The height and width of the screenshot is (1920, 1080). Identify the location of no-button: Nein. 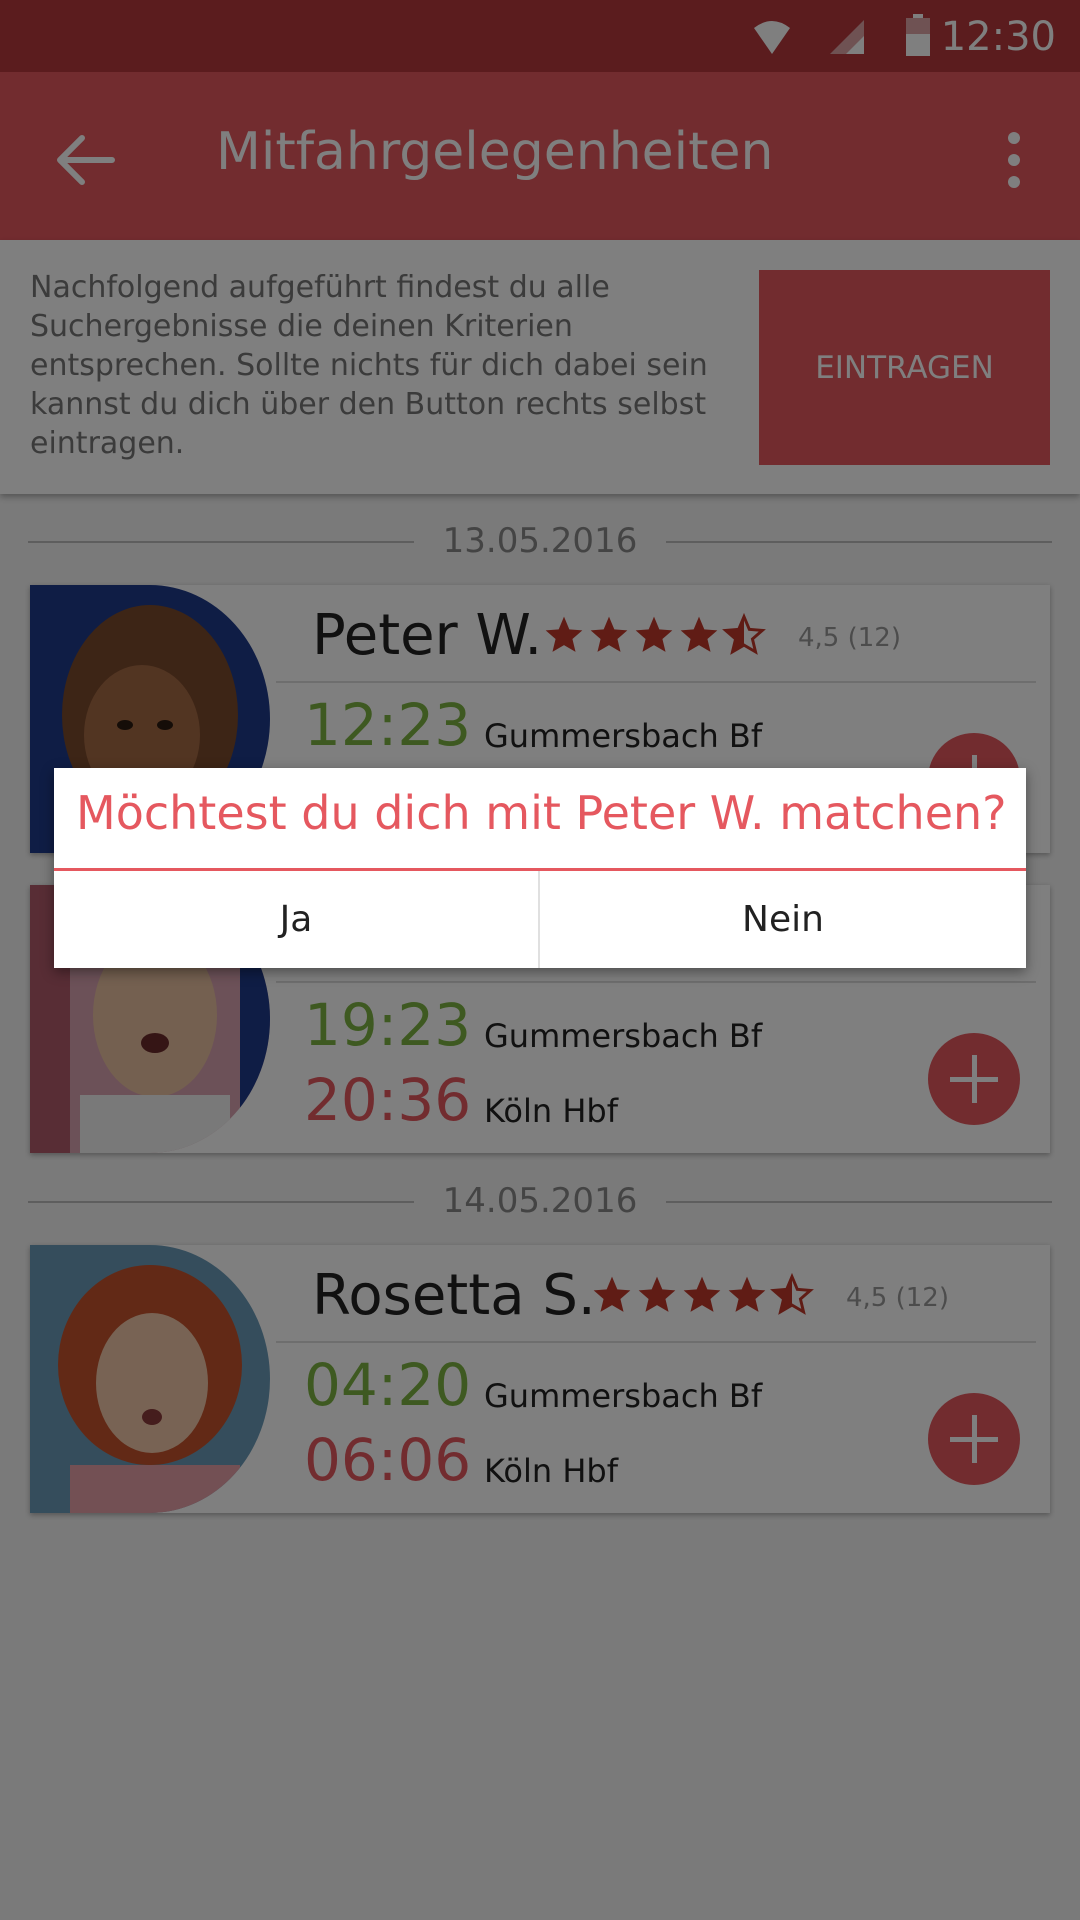
(783, 919).